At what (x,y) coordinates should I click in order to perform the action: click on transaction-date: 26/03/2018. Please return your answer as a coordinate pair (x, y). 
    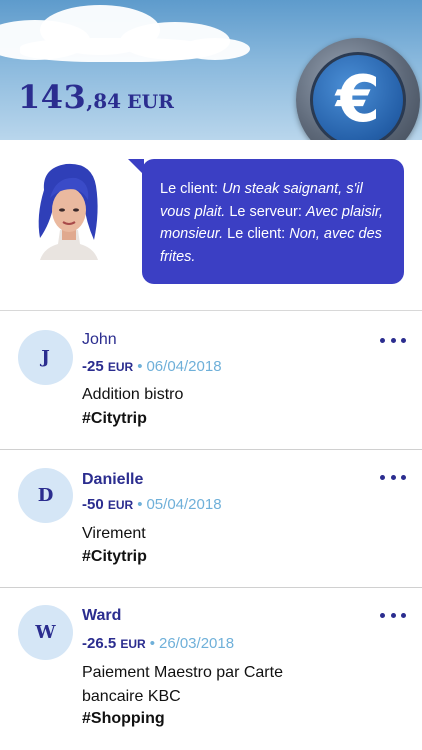
    Looking at the image, I should click on (196, 643).